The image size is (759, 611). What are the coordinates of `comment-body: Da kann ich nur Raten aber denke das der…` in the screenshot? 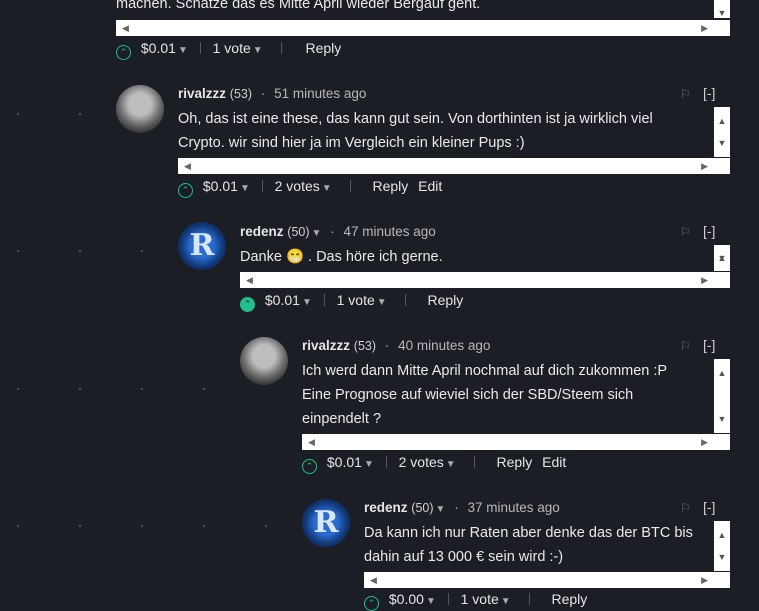 It's located at (547, 546).